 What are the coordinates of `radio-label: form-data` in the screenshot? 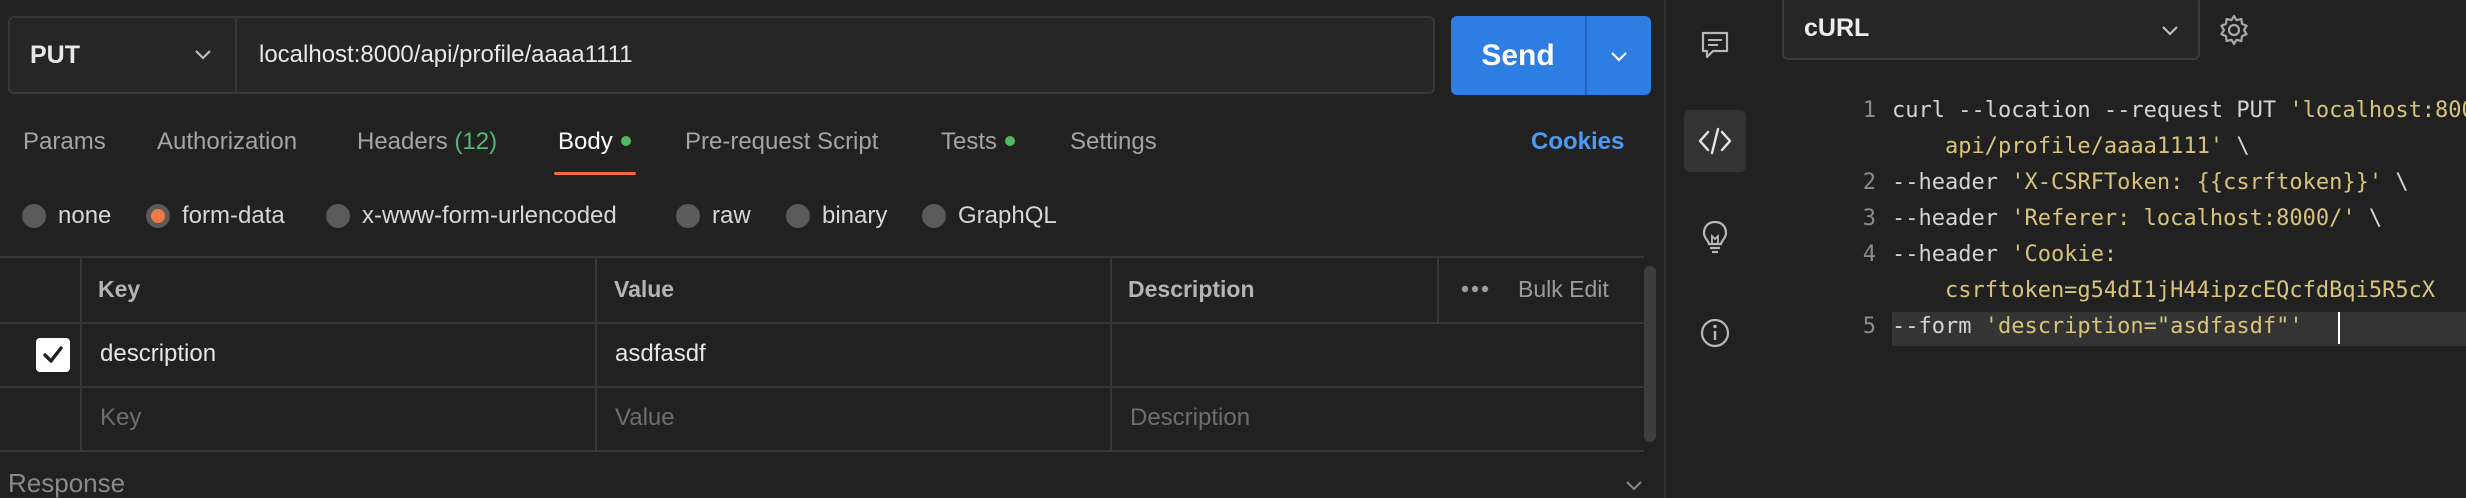 It's located at (233, 215).